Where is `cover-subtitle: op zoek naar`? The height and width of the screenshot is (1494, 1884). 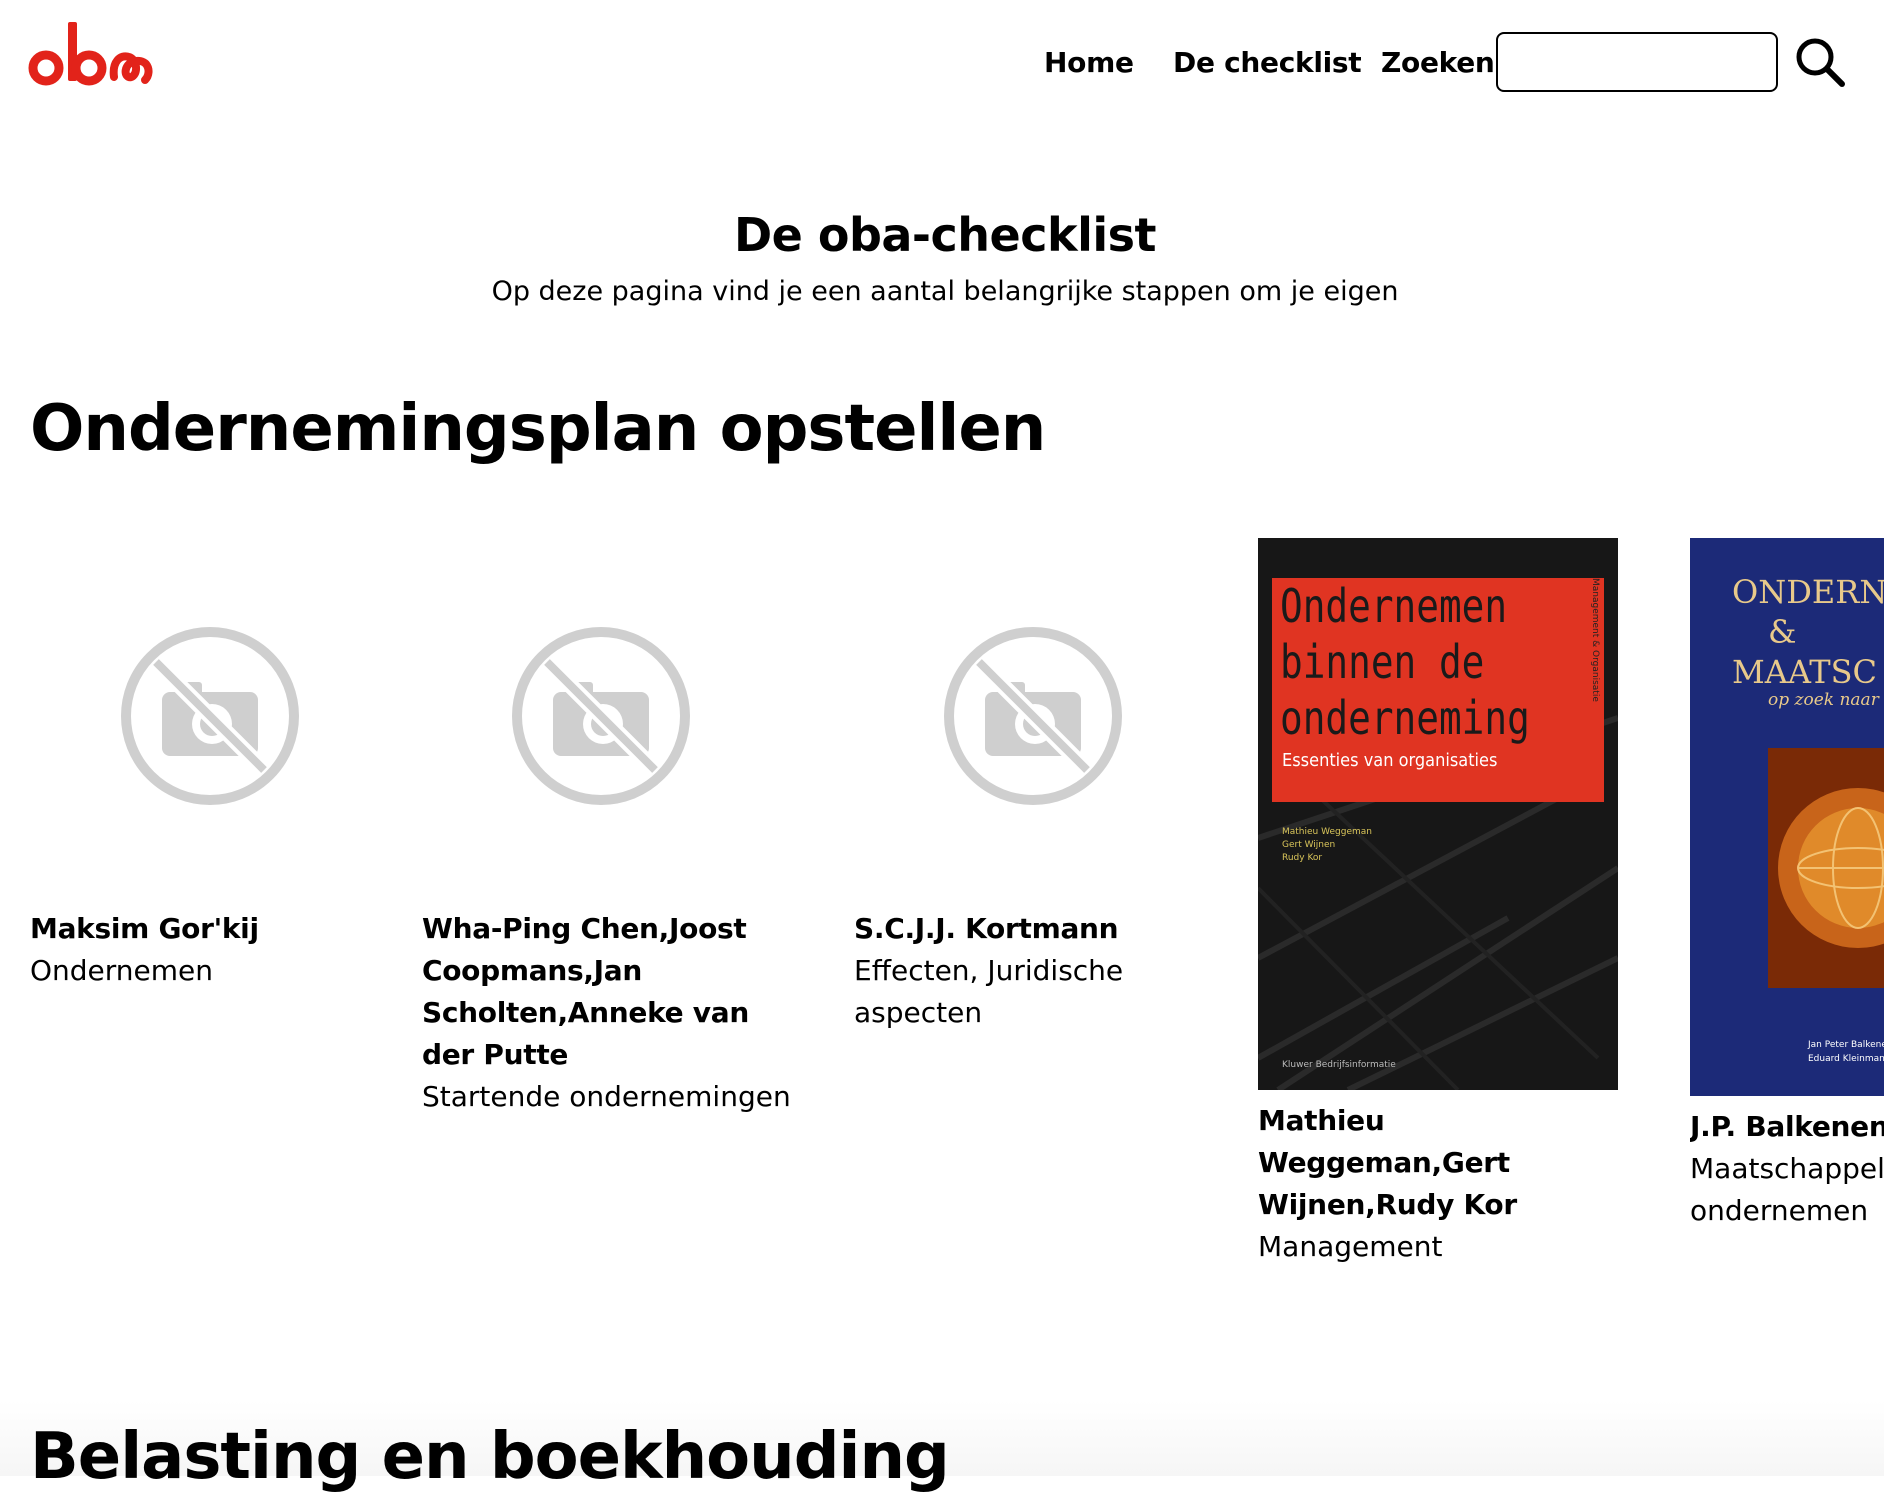 cover-subtitle: op zoek naar is located at coordinates (1823, 700).